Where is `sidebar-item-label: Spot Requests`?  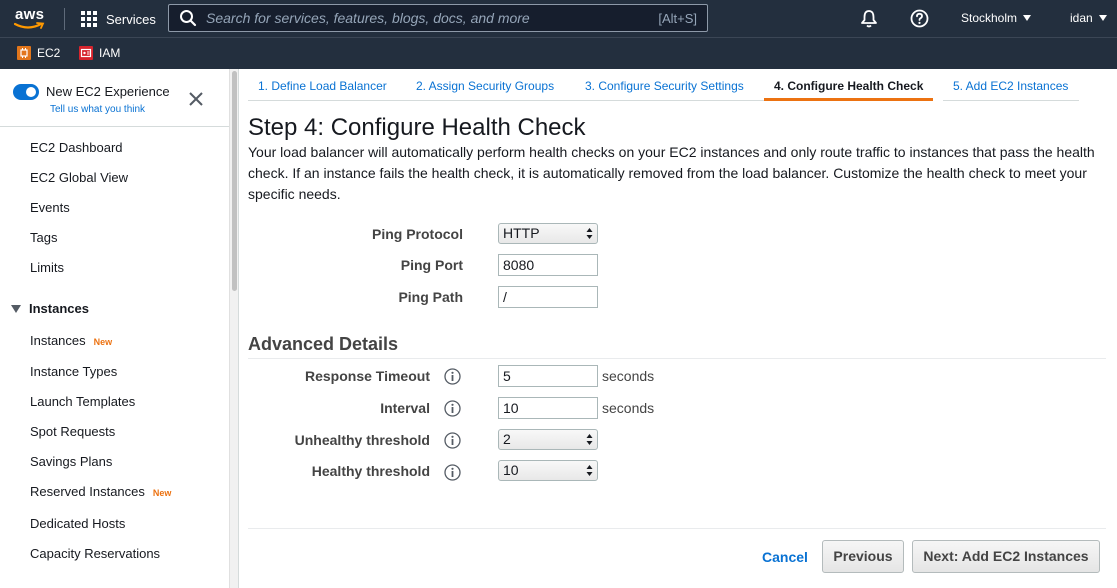 sidebar-item-label: Spot Requests is located at coordinates (73, 431).